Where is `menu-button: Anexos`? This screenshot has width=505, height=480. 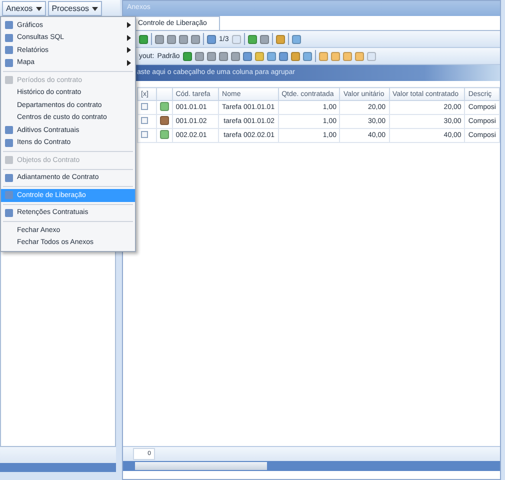 menu-button: Anexos is located at coordinates (24, 8).